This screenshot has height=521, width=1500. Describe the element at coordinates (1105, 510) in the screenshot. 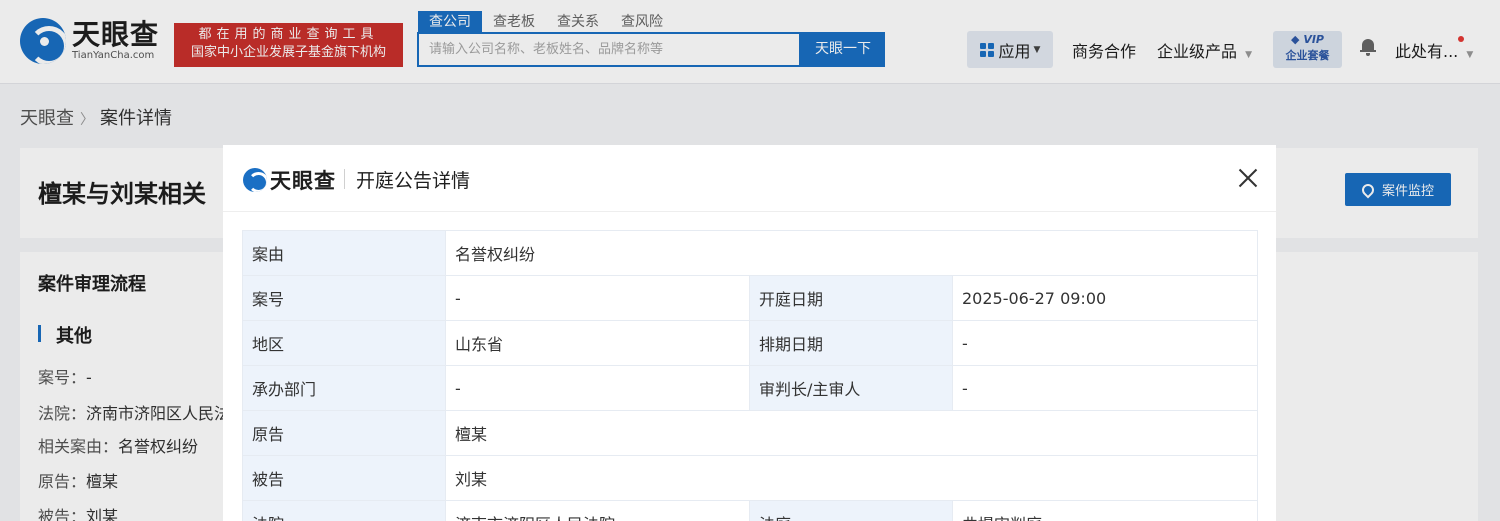

I see `value-courtroom: 曲堤审判庭` at that location.